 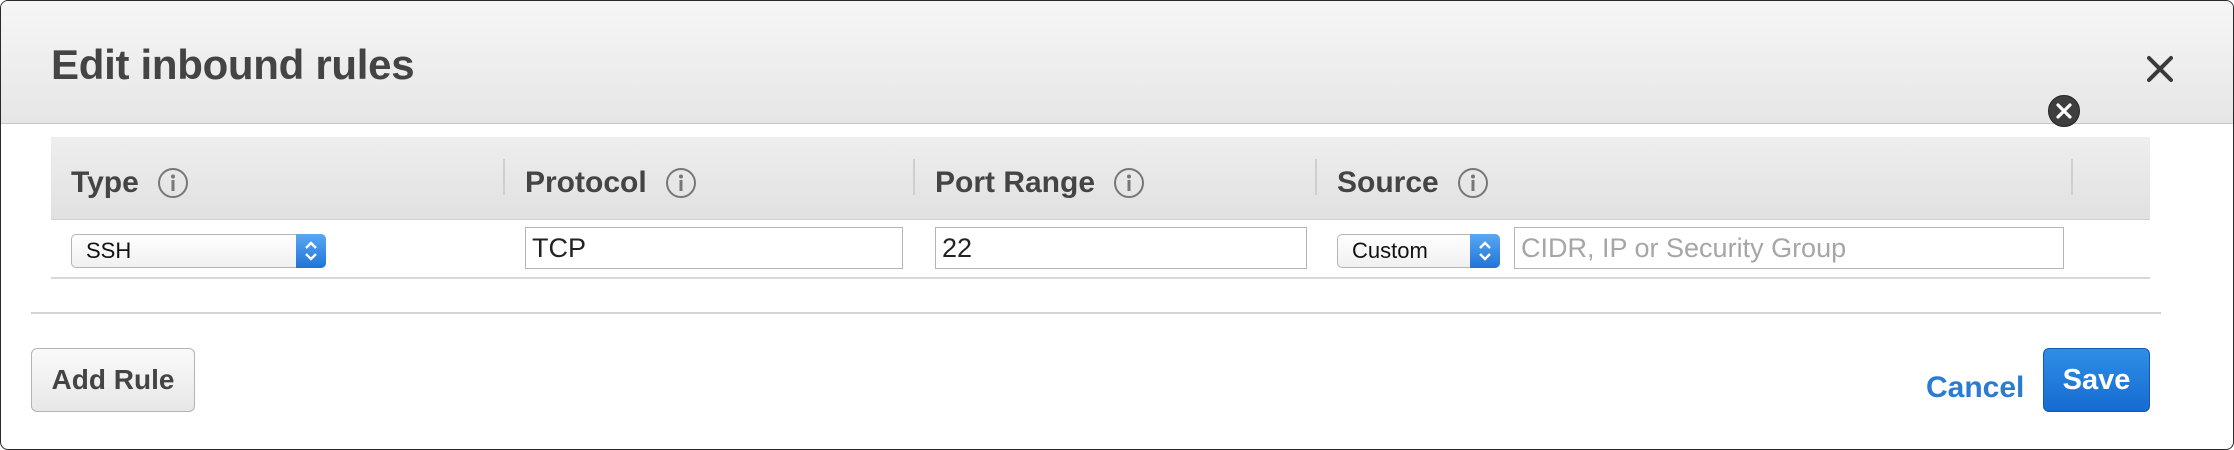 I want to click on footer-divider, so click(x=1096, y=313).